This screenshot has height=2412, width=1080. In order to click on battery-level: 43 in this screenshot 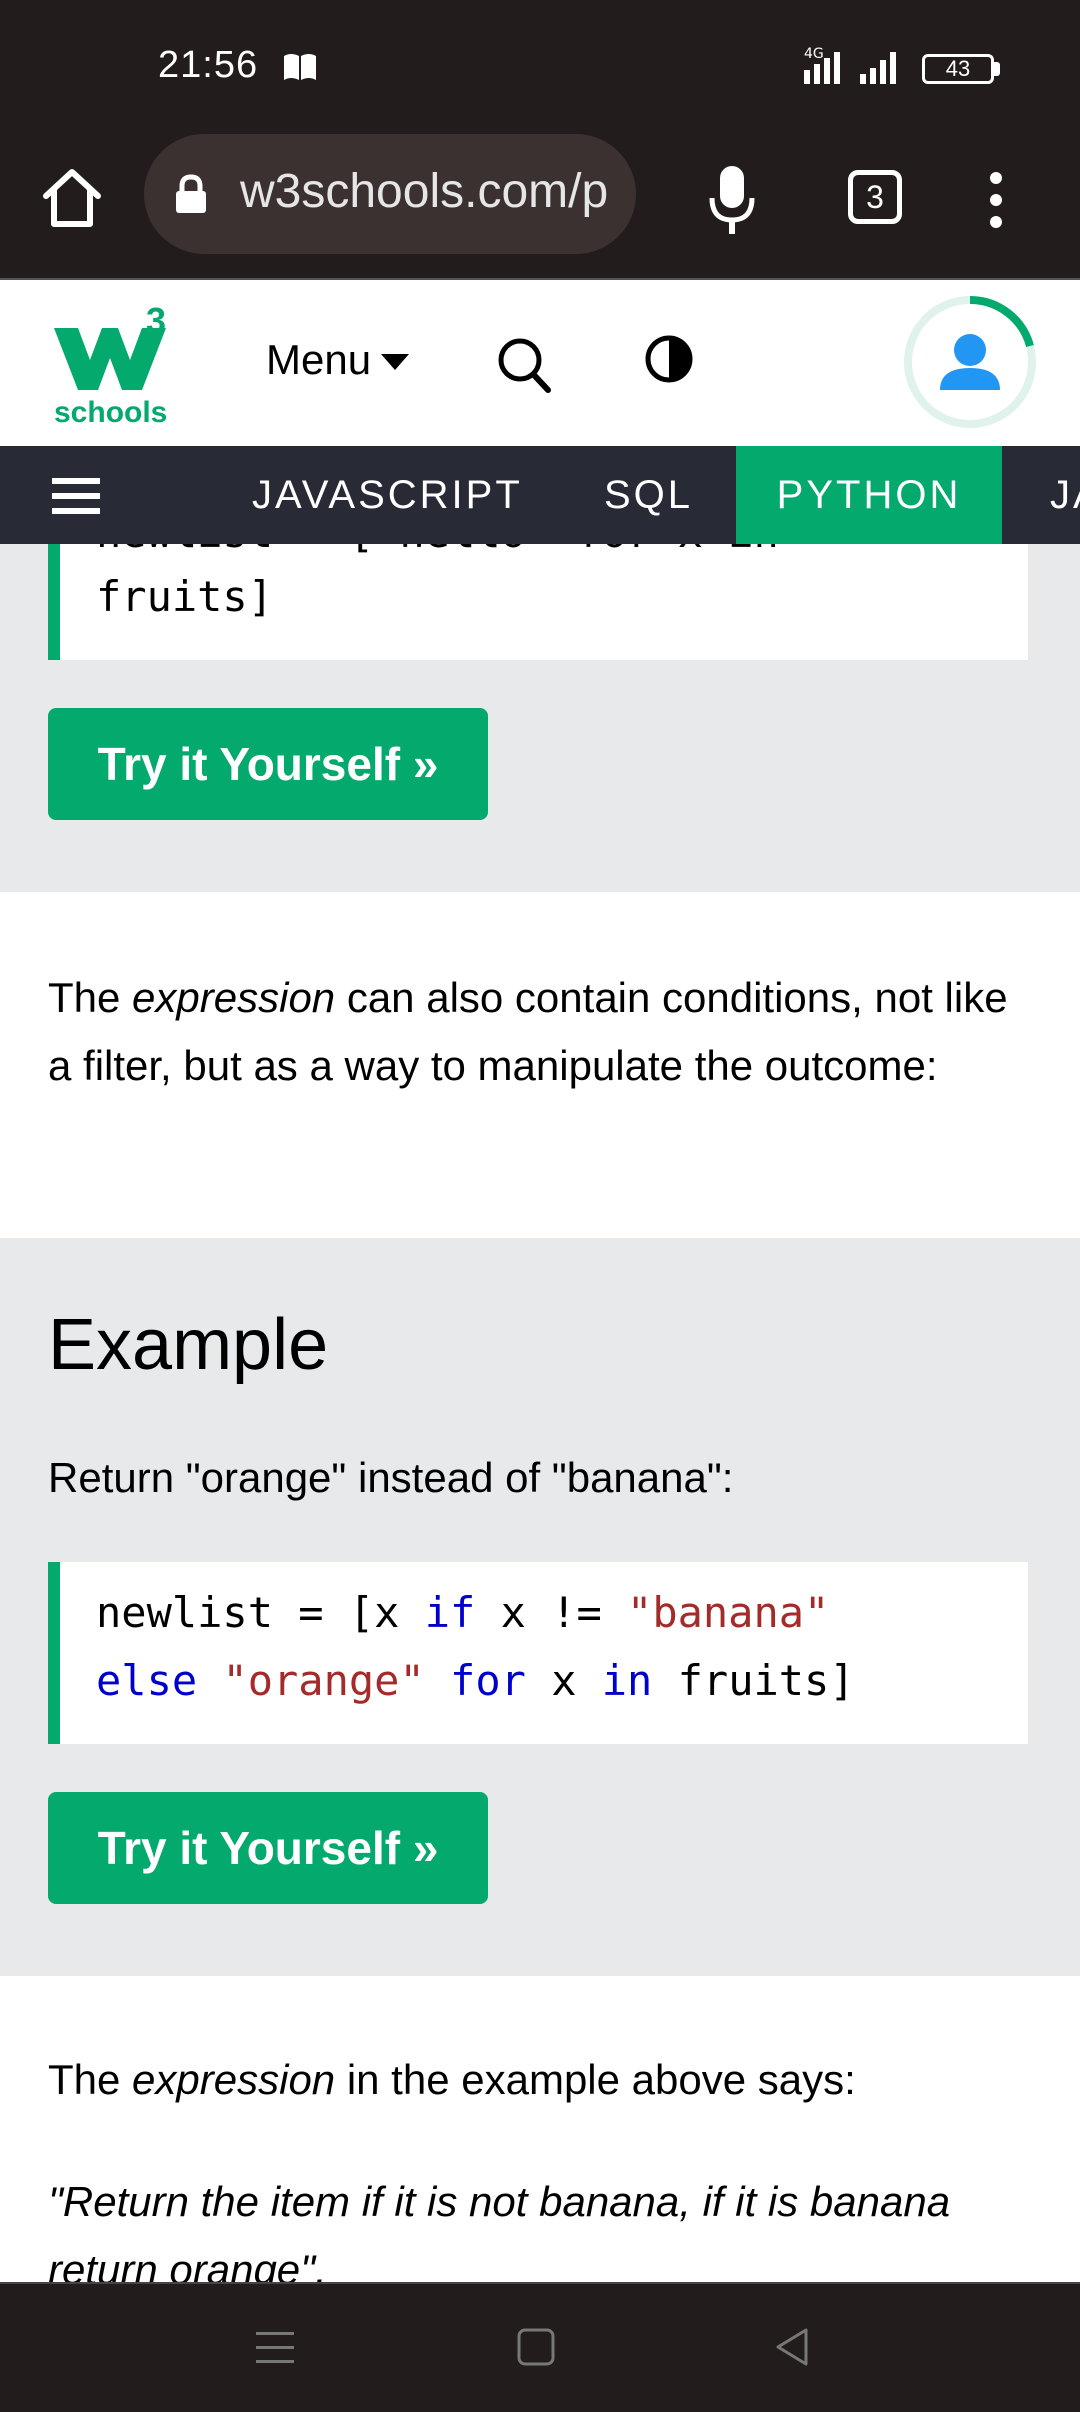, I will do `click(958, 68)`.